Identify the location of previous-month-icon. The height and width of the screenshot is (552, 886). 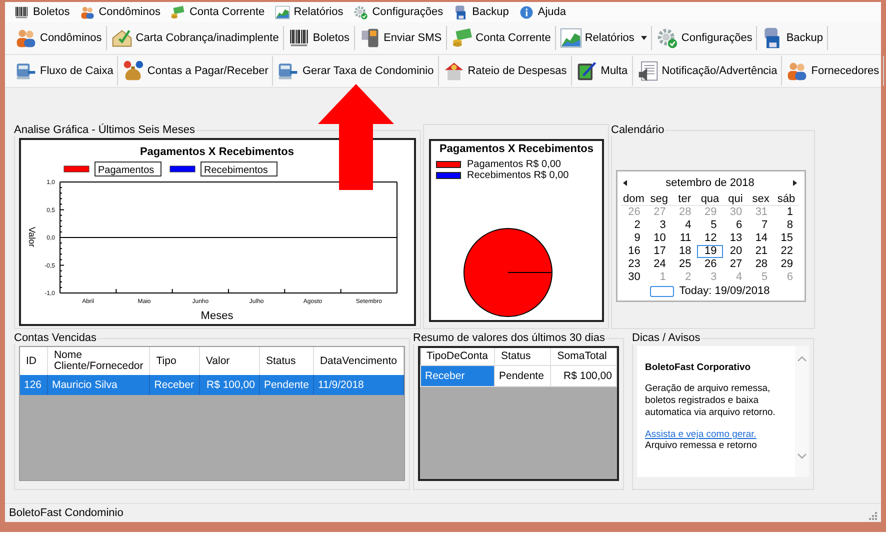
(625, 183).